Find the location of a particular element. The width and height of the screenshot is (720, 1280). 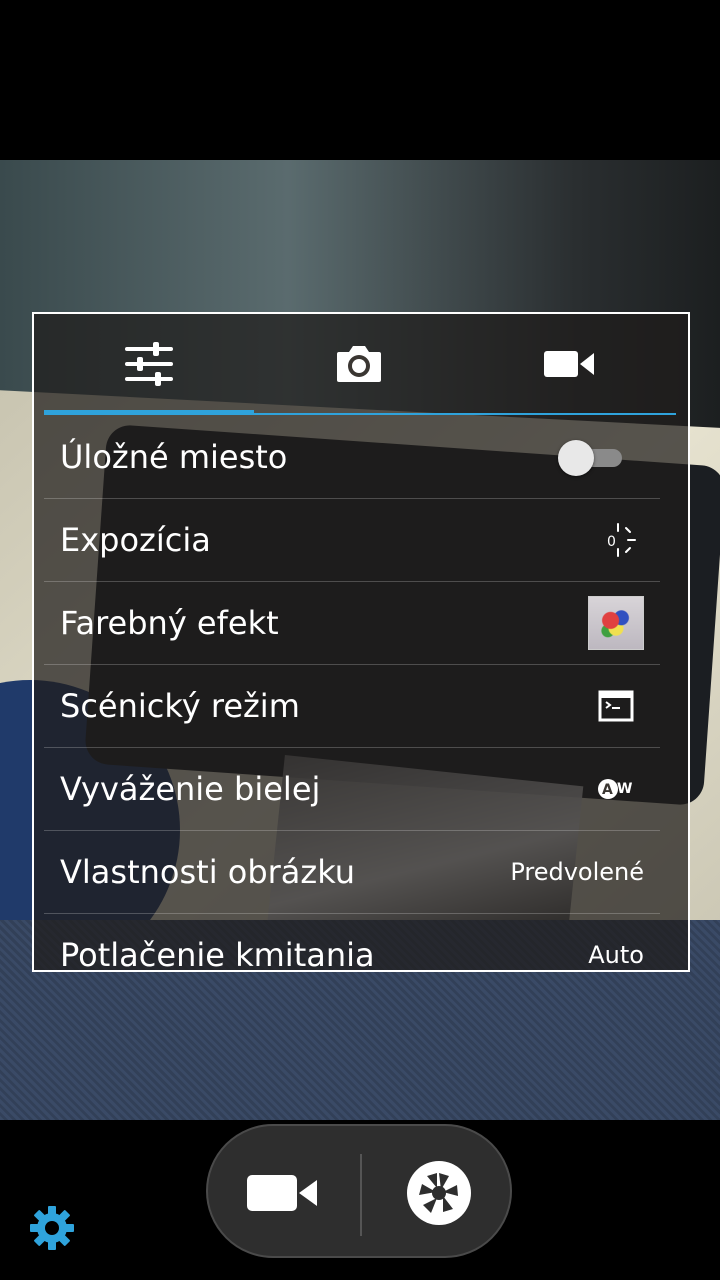

setting-label: Úložné miesto is located at coordinates (174, 457).